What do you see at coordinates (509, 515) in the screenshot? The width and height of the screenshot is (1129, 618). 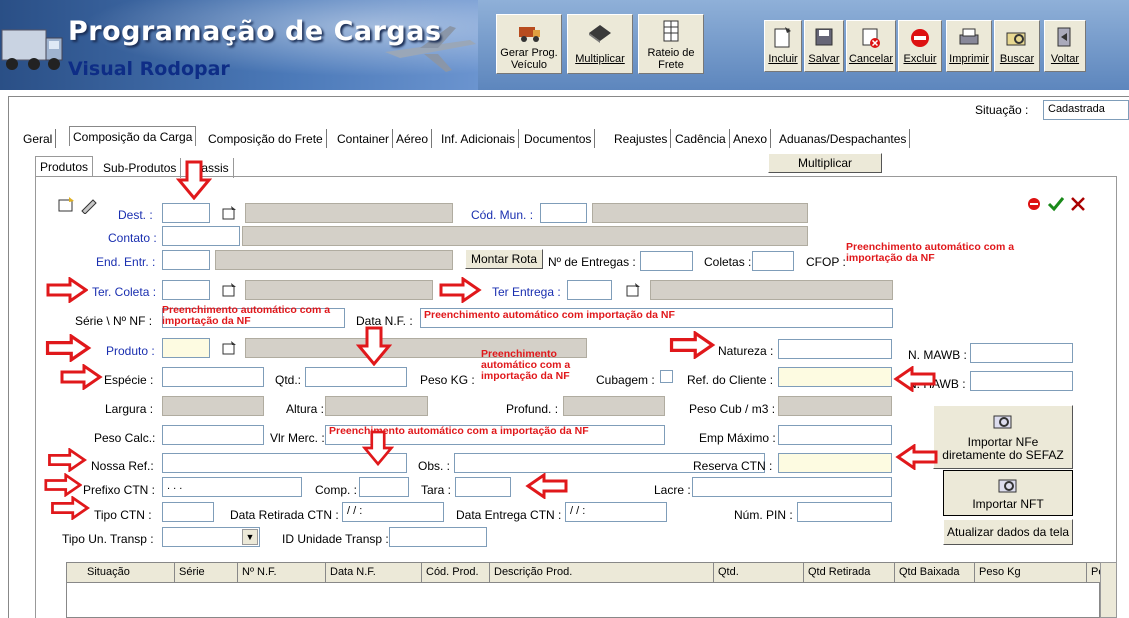 I see `data-entrega-label: Data Entrega CTN :` at bounding box center [509, 515].